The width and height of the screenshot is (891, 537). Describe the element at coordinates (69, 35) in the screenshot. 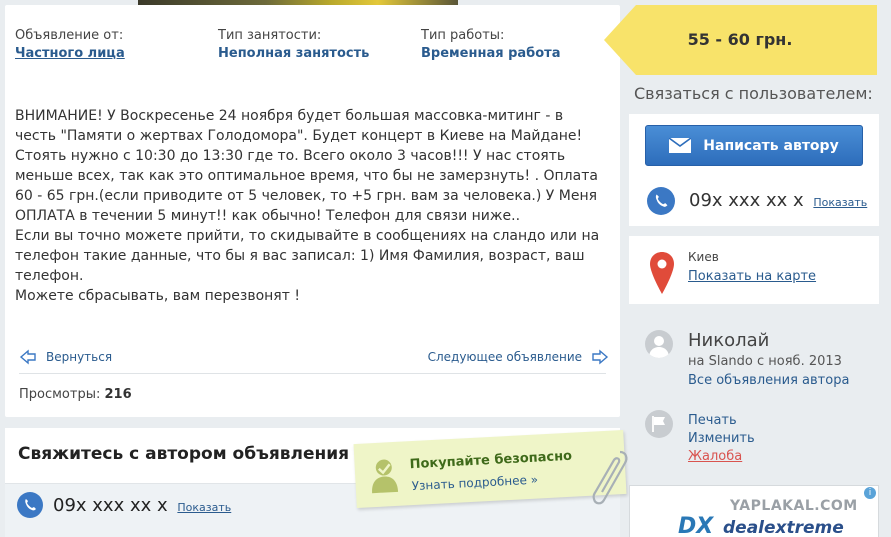

I see `meta-from-label: Объявление от:` at that location.